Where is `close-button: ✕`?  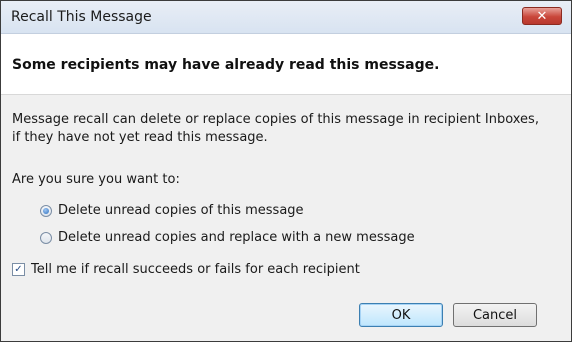 close-button: ✕ is located at coordinates (542, 16).